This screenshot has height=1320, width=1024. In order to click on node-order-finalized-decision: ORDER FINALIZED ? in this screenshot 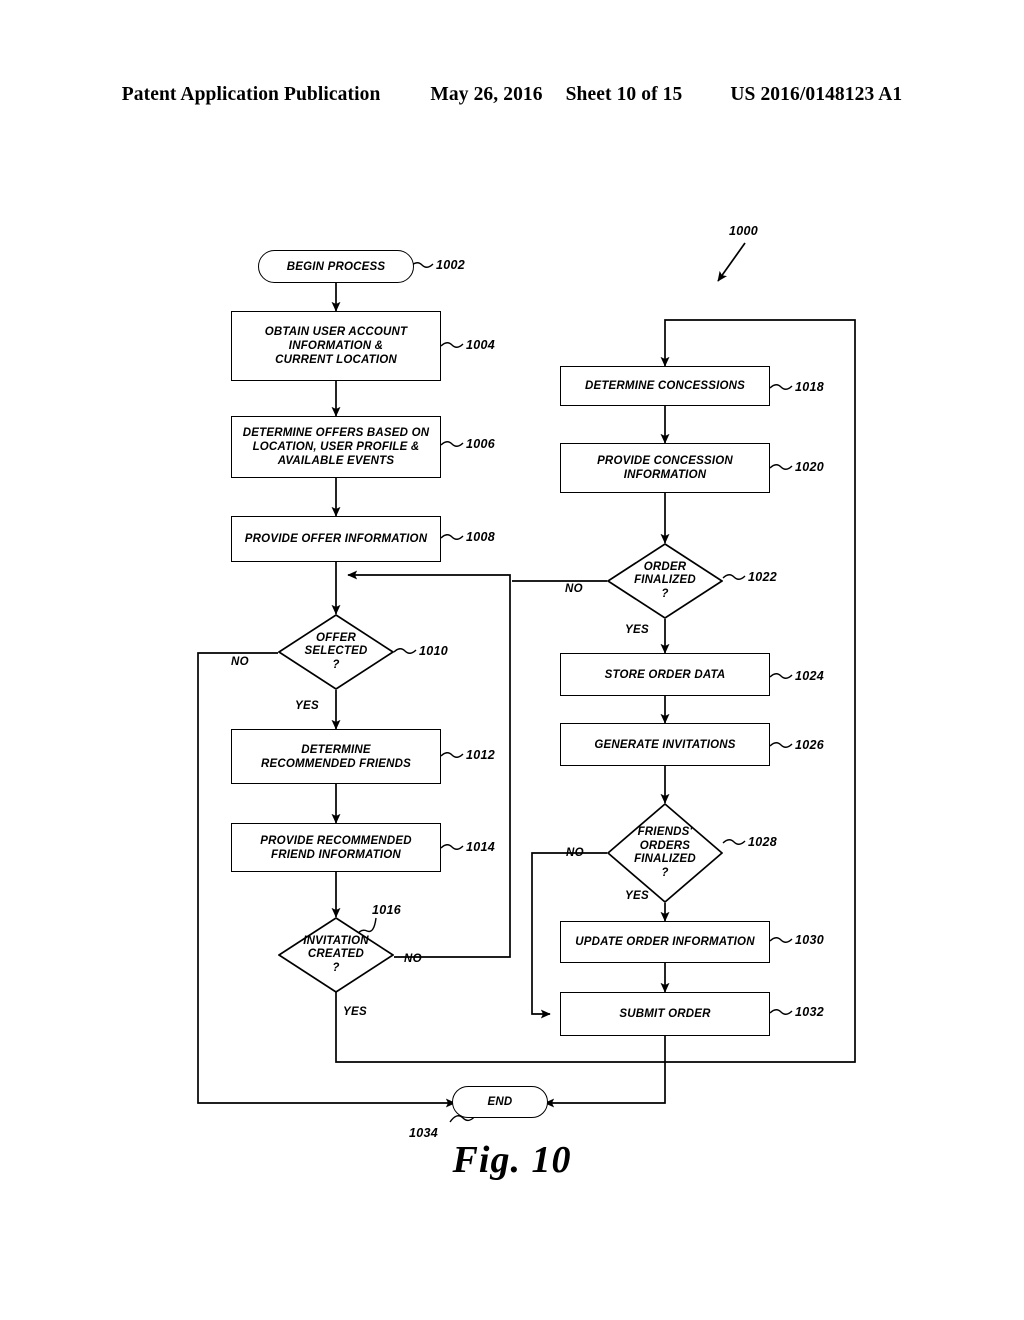, I will do `click(665, 581)`.